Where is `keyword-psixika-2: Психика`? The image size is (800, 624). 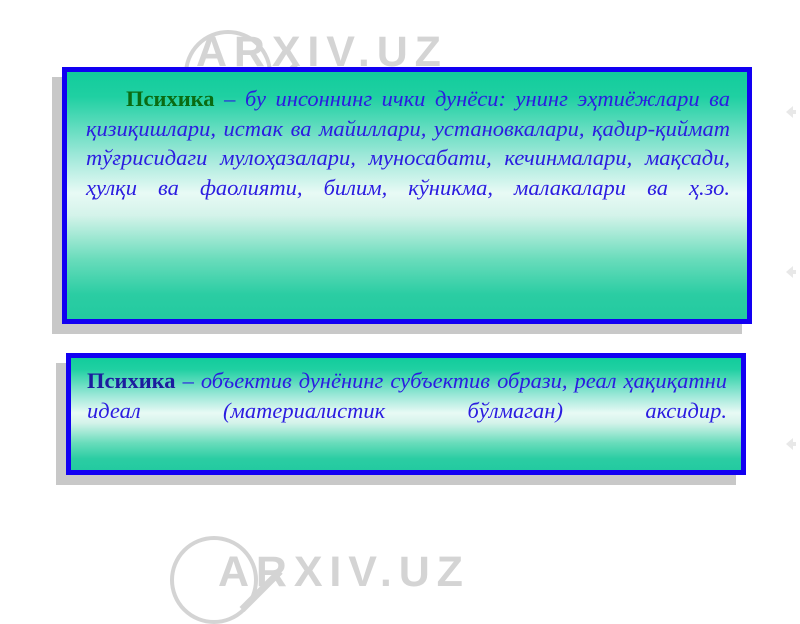
keyword-psixika-2: Психика is located at coordinates (131, 380).